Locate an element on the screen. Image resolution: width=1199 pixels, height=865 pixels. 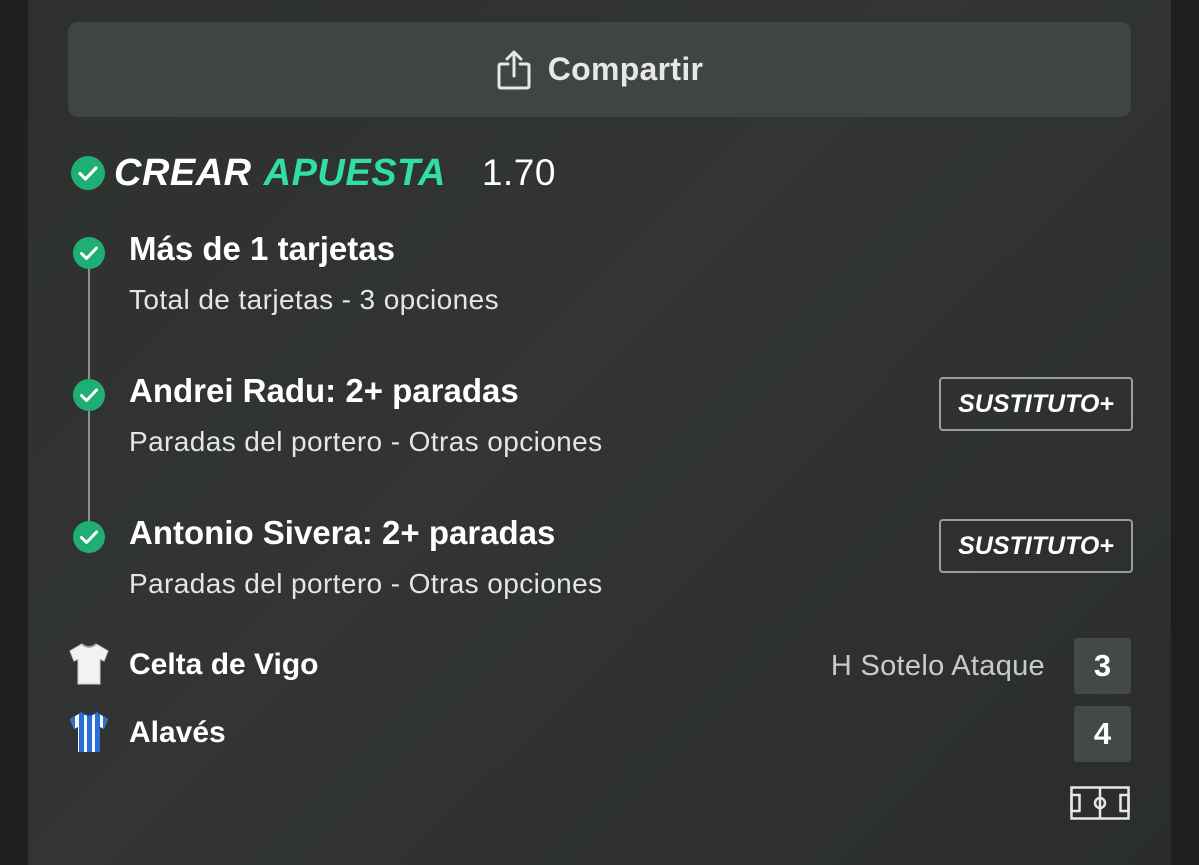
bet-builder-header: CREAR APUESTA 1.70 is located at coordinates (313, 173).